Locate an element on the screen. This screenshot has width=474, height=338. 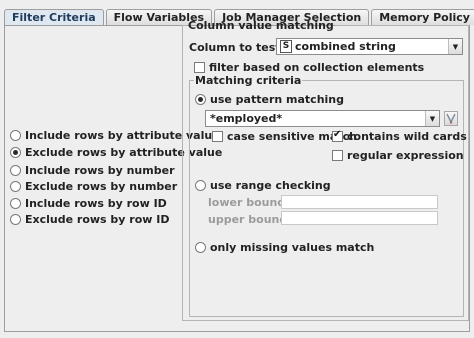
radio-label: only missing values match is located at coordinates (292, 247).